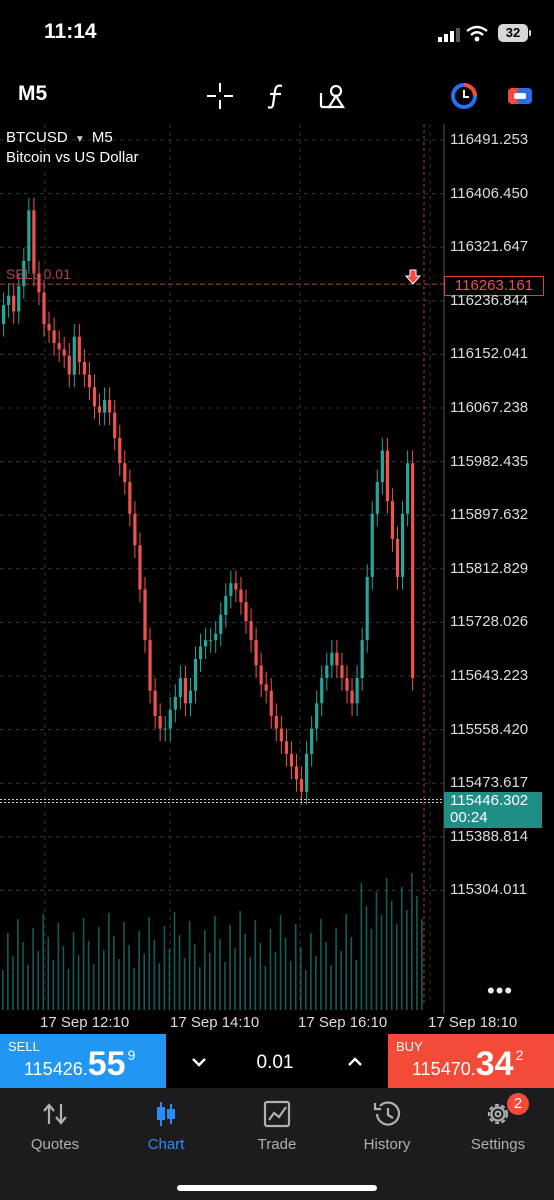  What do you see at coordinates (215, 1022) in the screenshot?
I see `date-axis-label: 17 Sep 14:10` at bounding box center [215, 1022].